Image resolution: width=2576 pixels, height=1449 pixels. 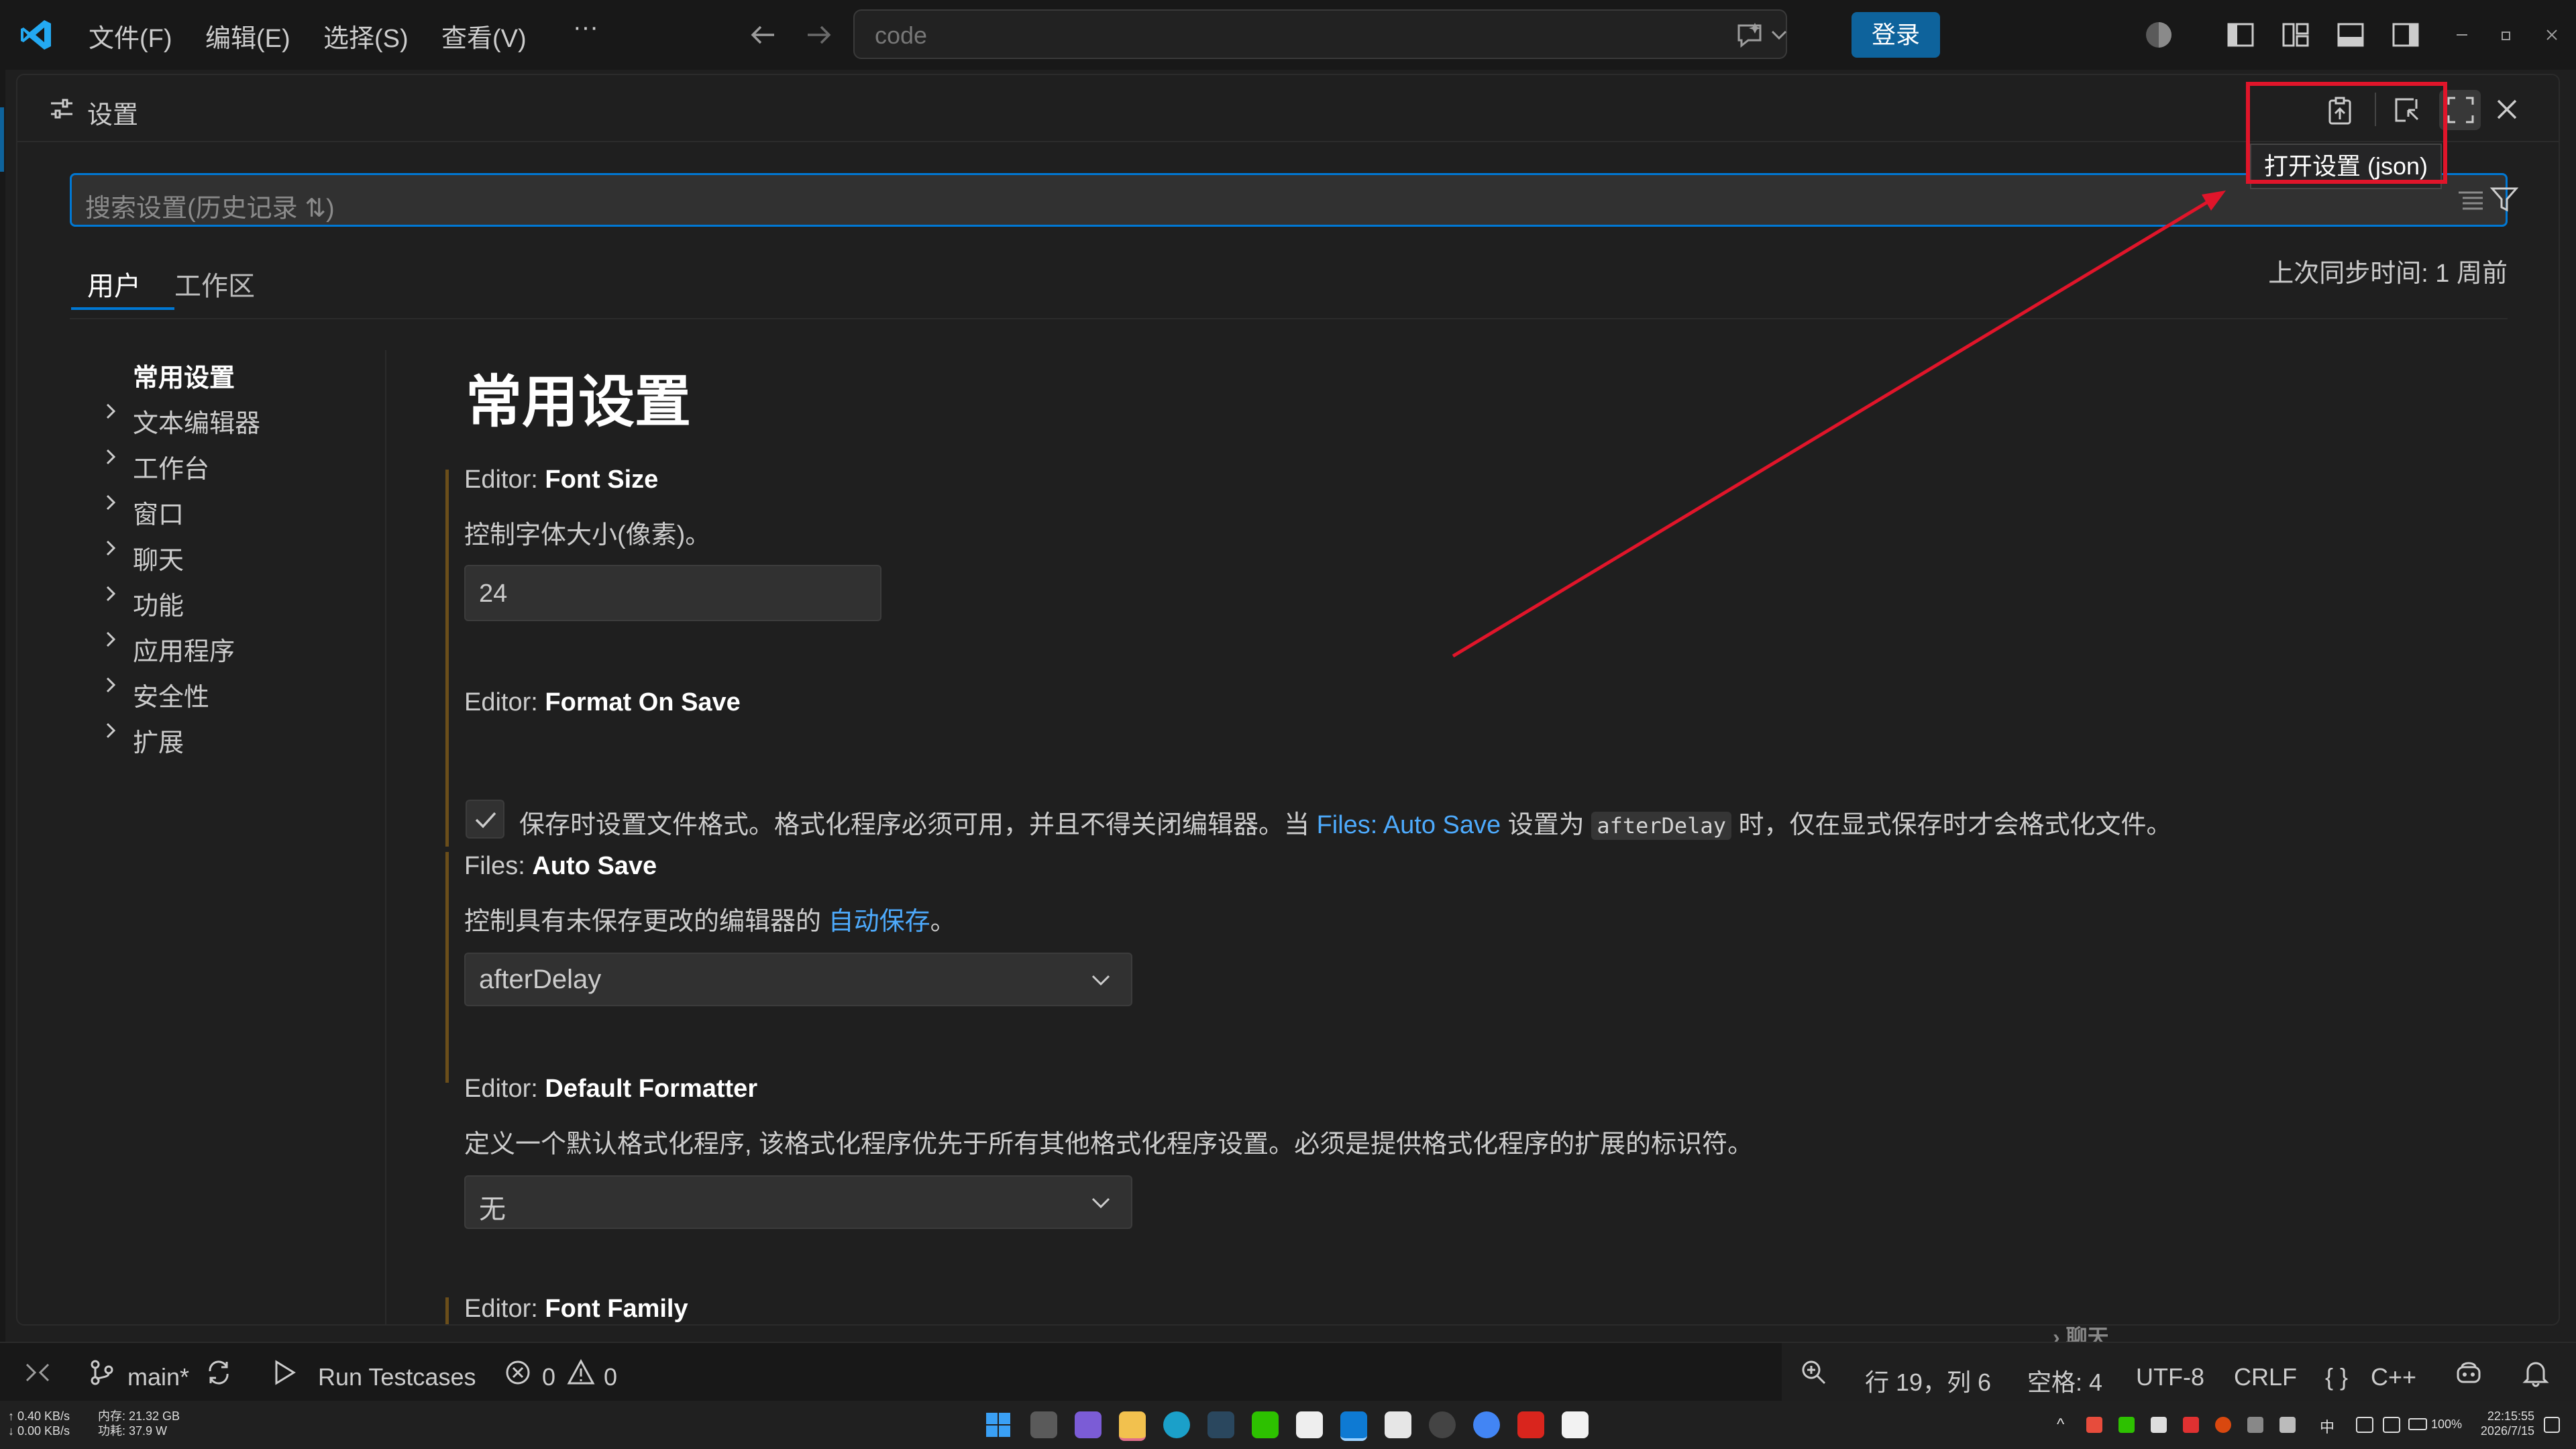 What do you see at coordinates (1814, 1372) in the screenshot?
I see `zoom-icon` at bounding box center [1814, 1372].